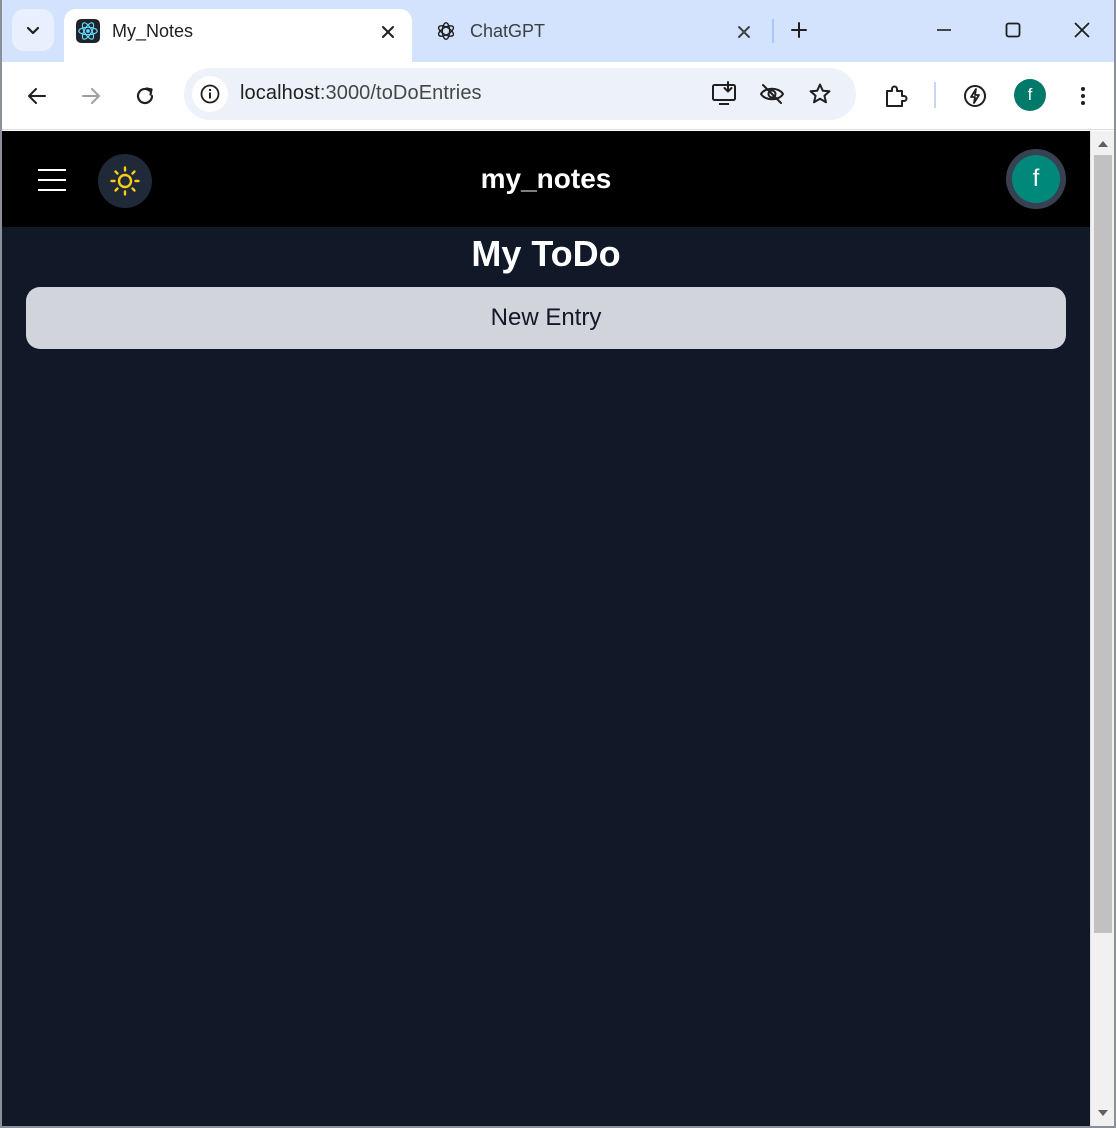 The height and width of the screenshot is (1128, 1116). I want to click on plus-icon, so click(799, 30).